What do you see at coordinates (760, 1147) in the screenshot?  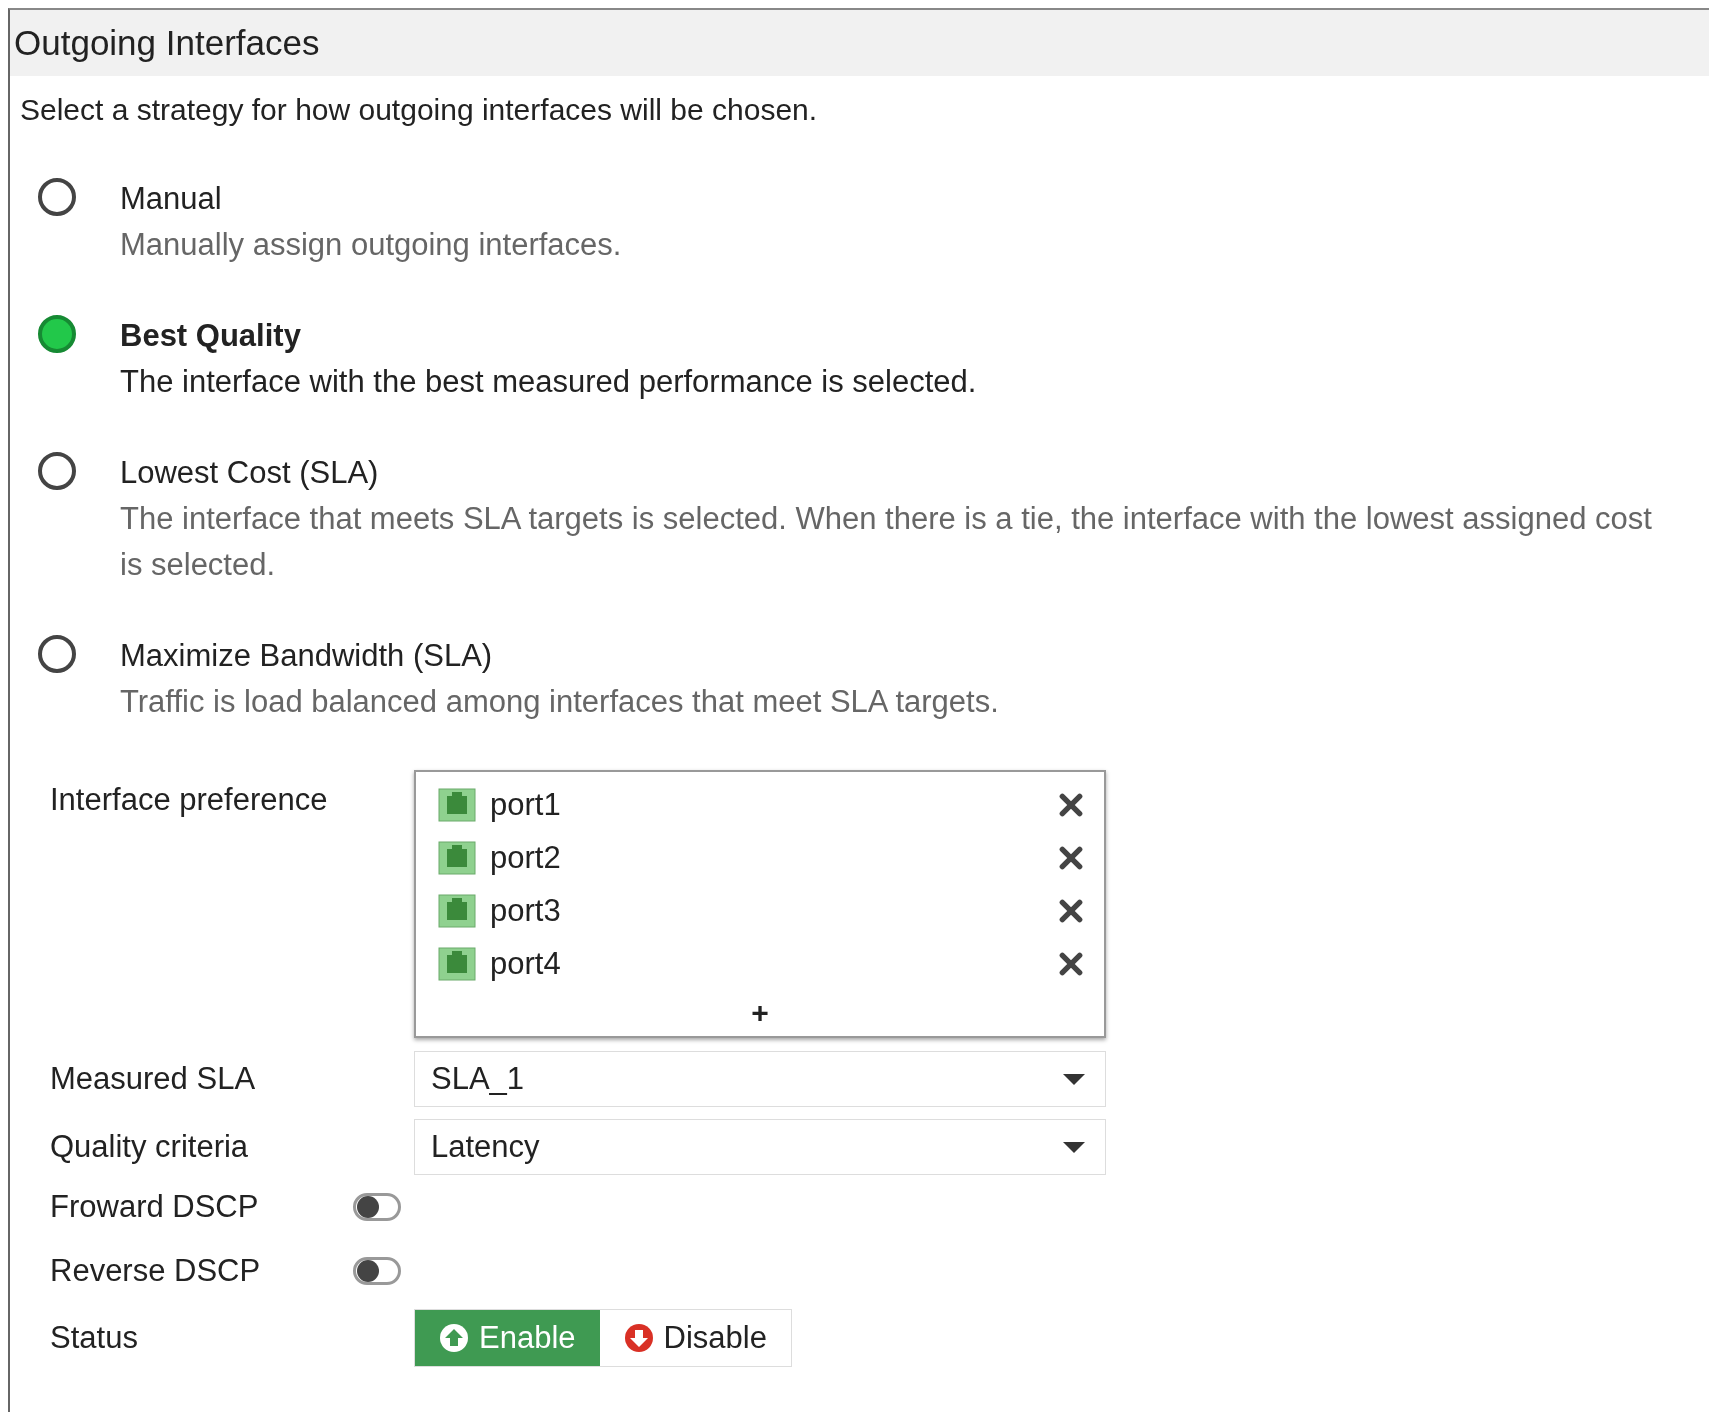 I see `dropdown: Latency` at bounding box center [760, 1147].